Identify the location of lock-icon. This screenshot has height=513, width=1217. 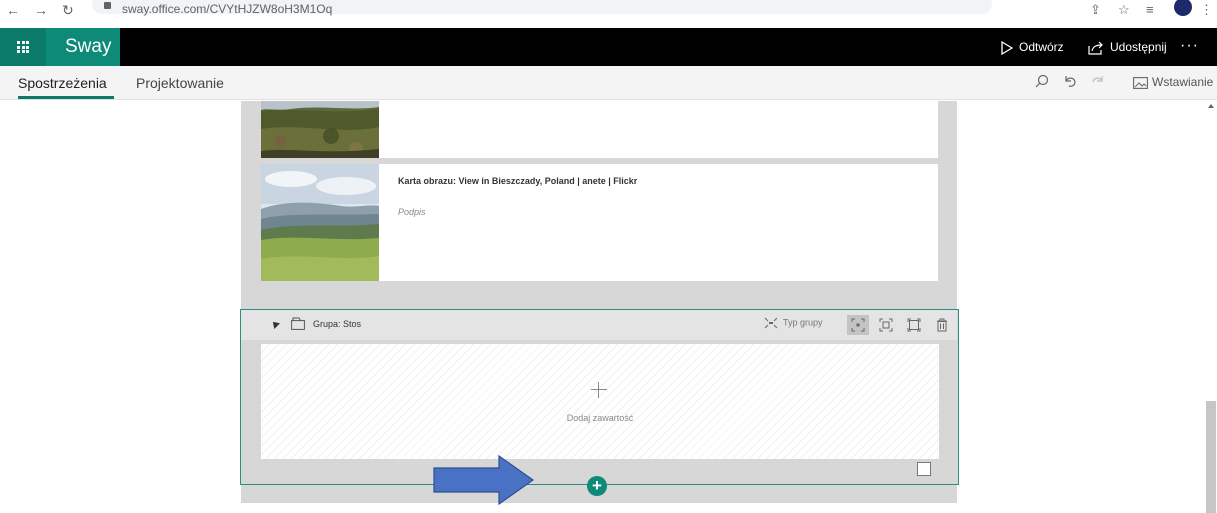
(107, 5).